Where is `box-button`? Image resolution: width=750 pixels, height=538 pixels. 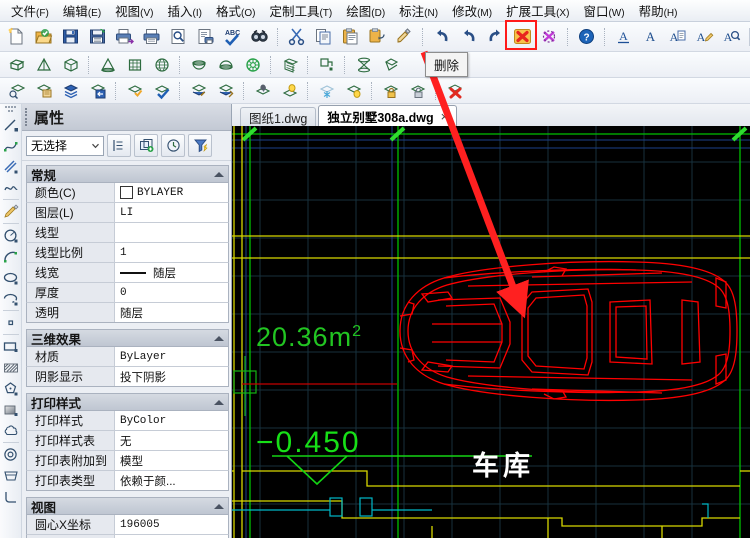
box-button is located at coordinates (16, 65).